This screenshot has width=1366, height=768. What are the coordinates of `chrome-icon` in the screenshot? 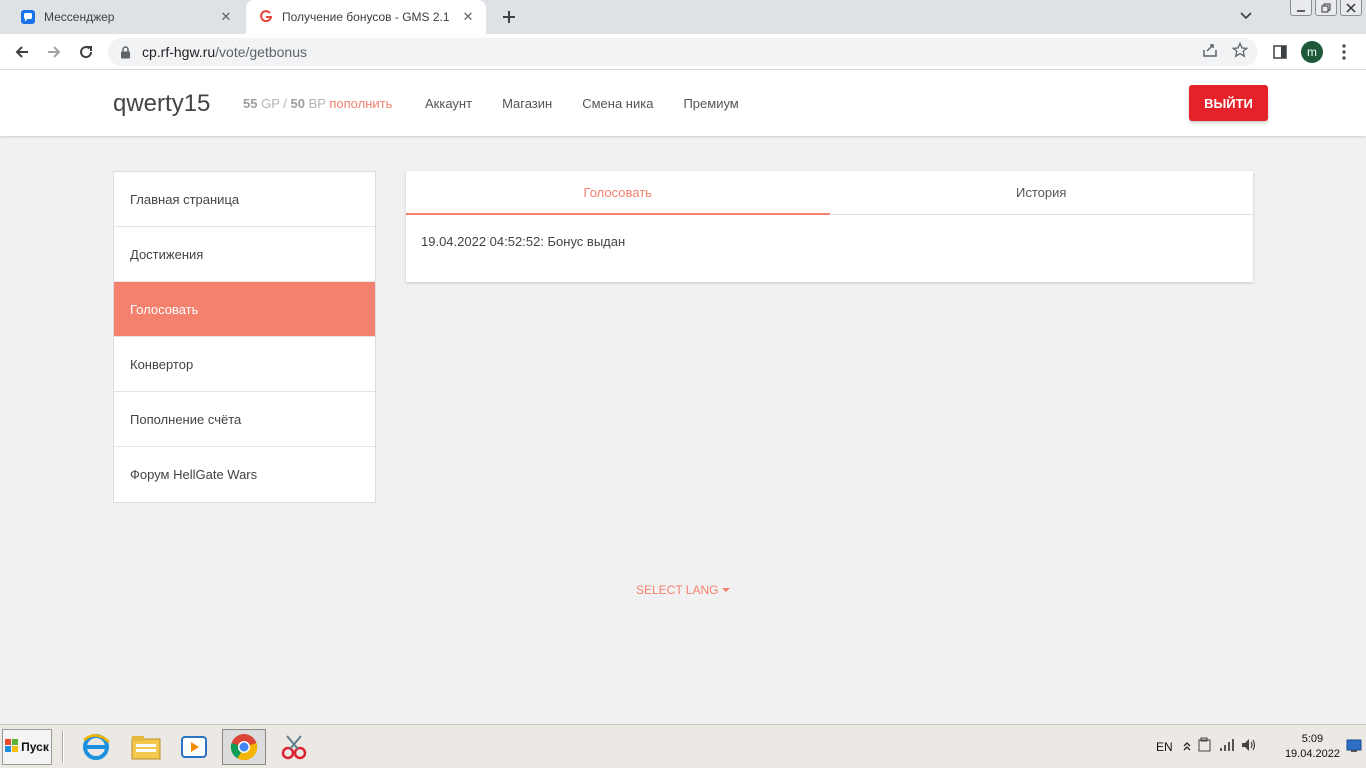 It's located at (244, 747).